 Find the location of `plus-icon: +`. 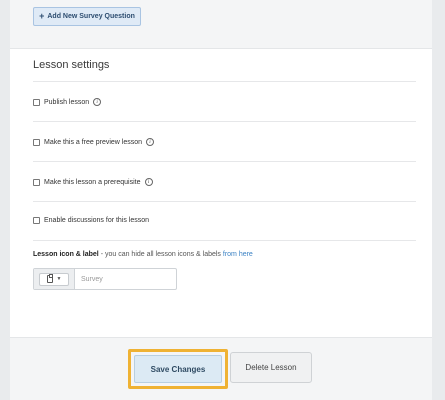

plus-icon: + is located at coordinates (42, 16).